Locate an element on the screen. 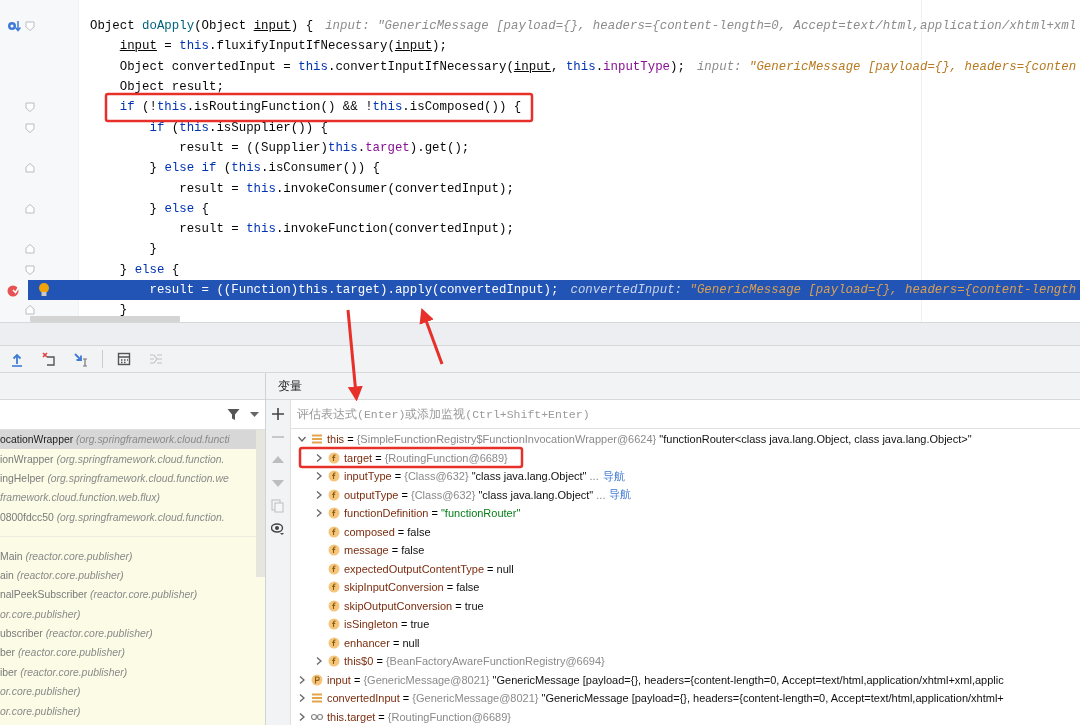 The image size is (1080, 726). variable-entry: skipInputConversion = false is located at coordinates (412, 587).